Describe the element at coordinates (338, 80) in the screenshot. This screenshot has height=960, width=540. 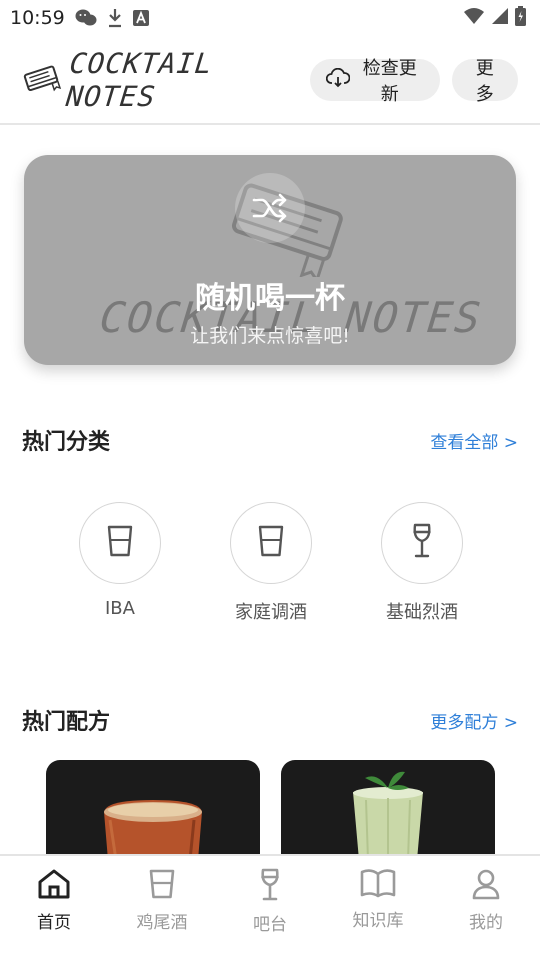
I see `cloud-download-icon` at that location.